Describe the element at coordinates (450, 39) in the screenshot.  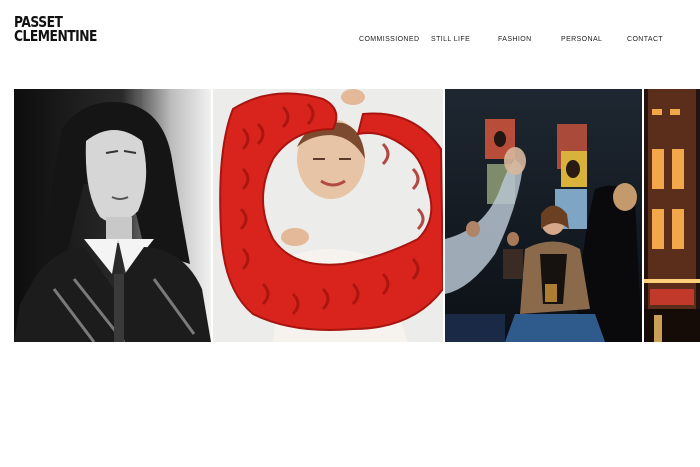
I see `nav-item-still-life: STILL LIFE` at that location.